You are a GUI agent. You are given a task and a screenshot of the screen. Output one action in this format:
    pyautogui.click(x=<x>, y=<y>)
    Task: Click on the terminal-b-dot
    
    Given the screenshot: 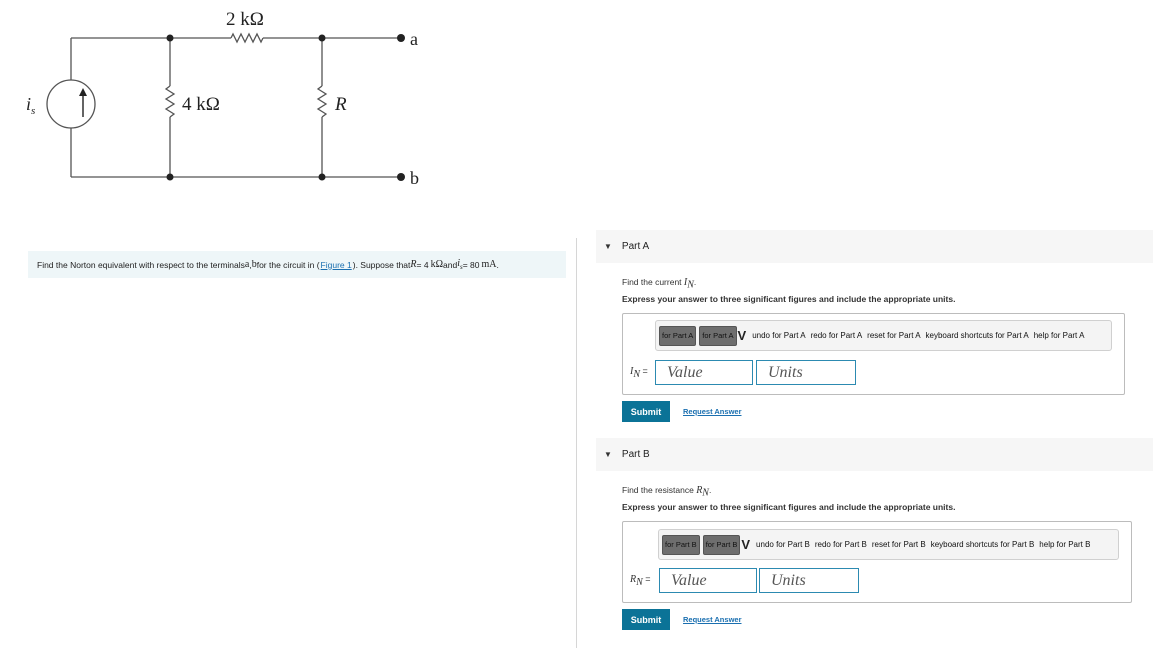 What is the action you would take?
    pyautogui.click(x=401, y=177)
    